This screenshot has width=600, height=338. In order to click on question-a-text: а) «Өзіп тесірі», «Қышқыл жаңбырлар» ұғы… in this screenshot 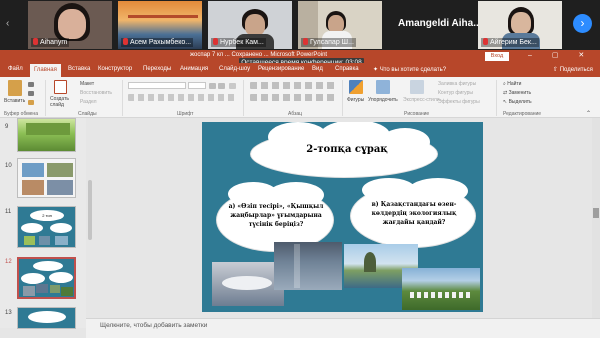, I will do `click(276, 215)`.